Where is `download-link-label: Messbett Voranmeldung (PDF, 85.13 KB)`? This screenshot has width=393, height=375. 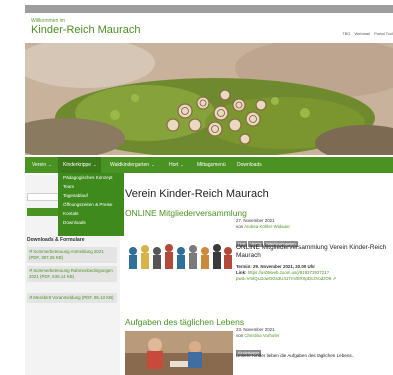 download-link-label: Messbett Voranmeldung (PDF, 85.13 KB) is located at coordinates (73, 297).